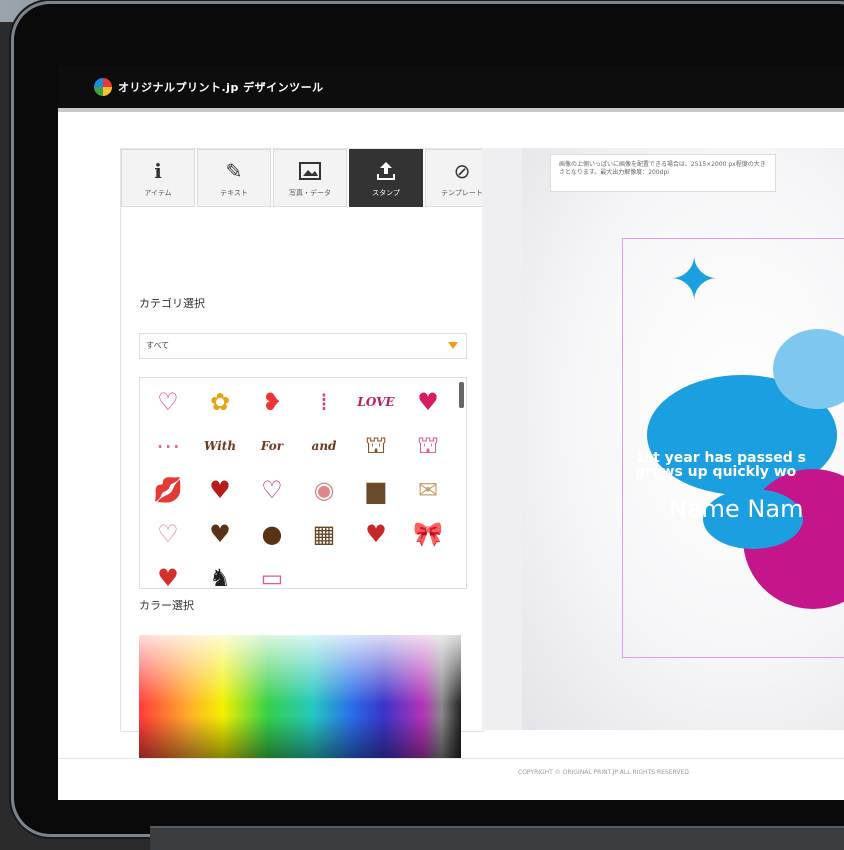  Describe the element at coordinates (272, 446) in the screenshot. I see `for-text-stamp: For` at that location.